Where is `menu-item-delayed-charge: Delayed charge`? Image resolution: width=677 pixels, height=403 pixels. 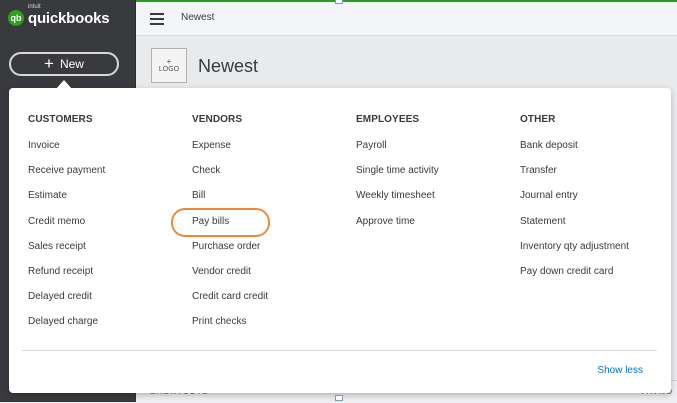 menu-item-delayed-charge: Delayed charge is located at coordinates (66, 327).